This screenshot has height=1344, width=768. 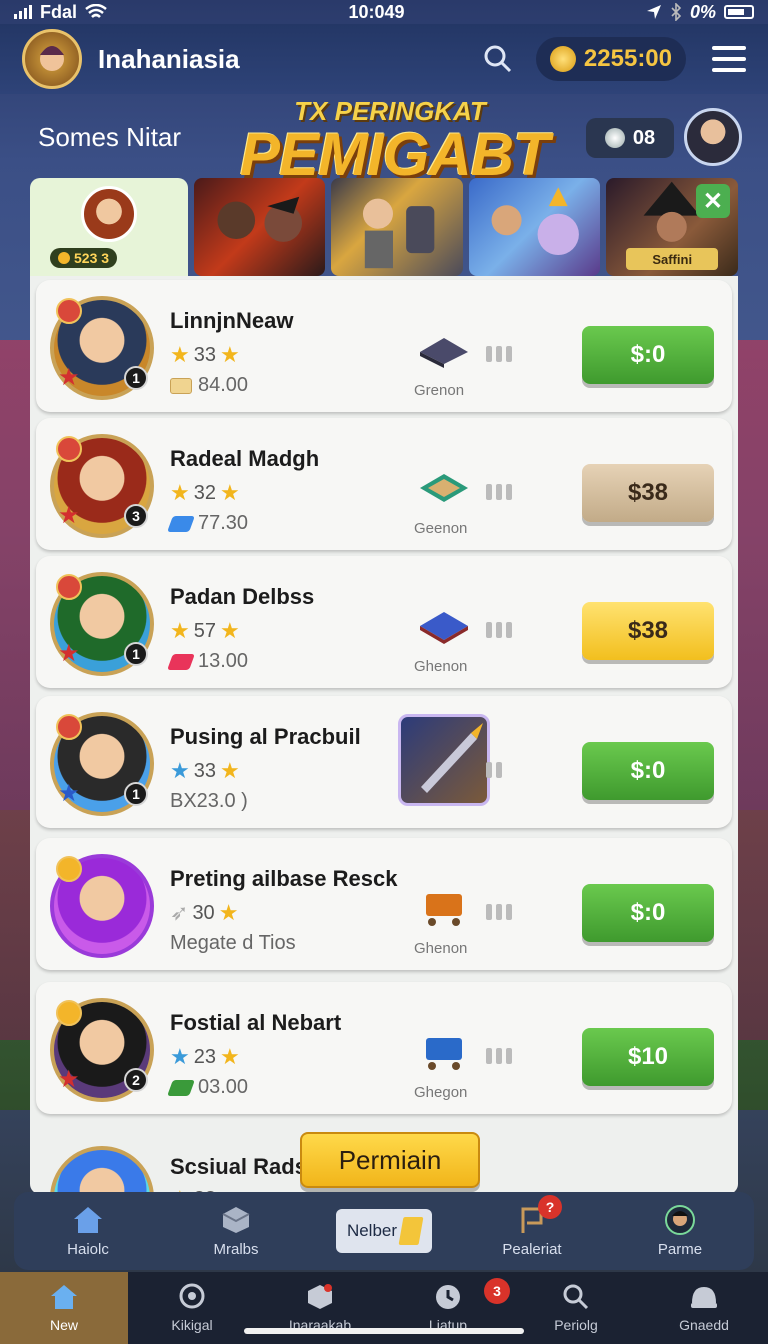 What do you see at coordinates (192, 1325) in the screenshot?
I see `tab-label: Kikigal` at bounding box center [192, 1325].